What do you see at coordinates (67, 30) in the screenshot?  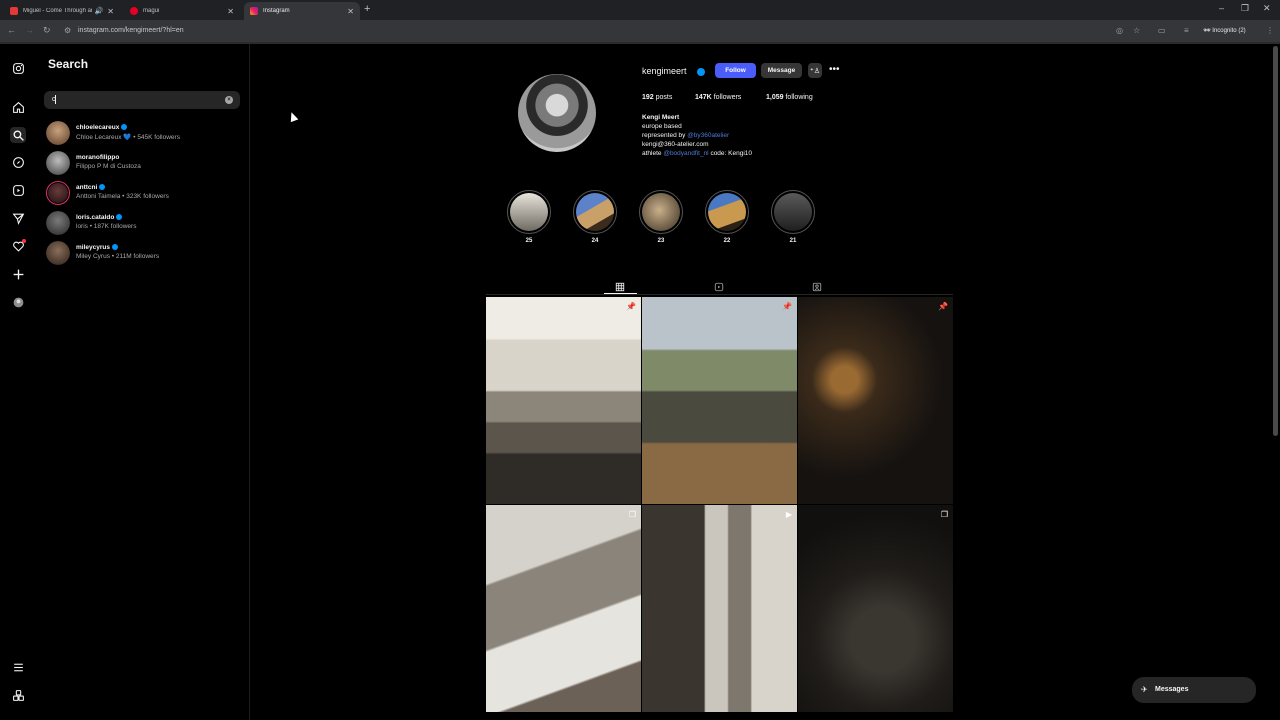 I see `site-info-icon: ⚙` at bounding box center [67, 30].